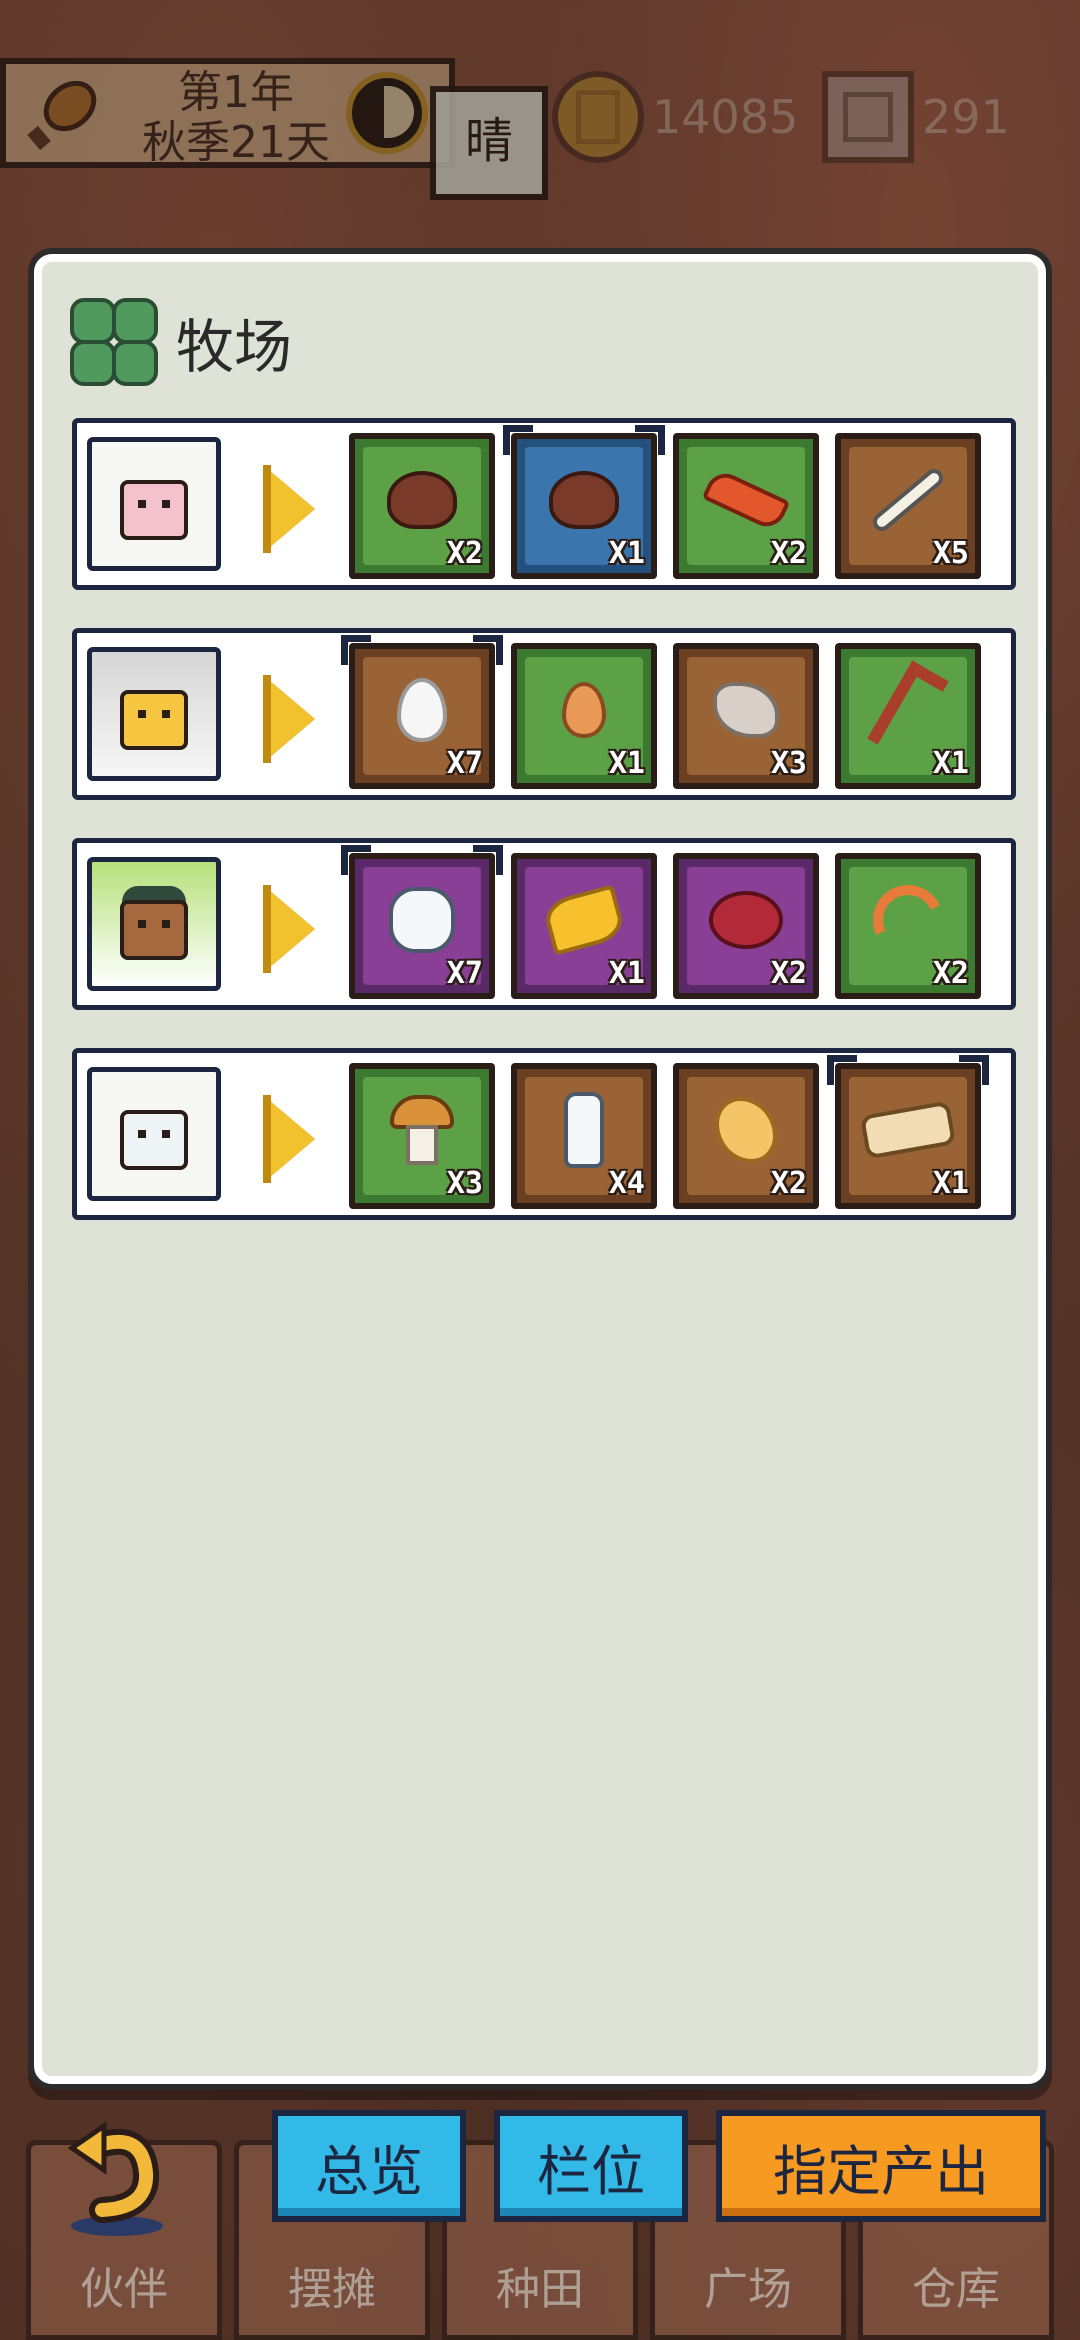  What do you see at coordinates (908, 920) in the screenshot?
I see `worm-icon` at bounding box center [908, 920].